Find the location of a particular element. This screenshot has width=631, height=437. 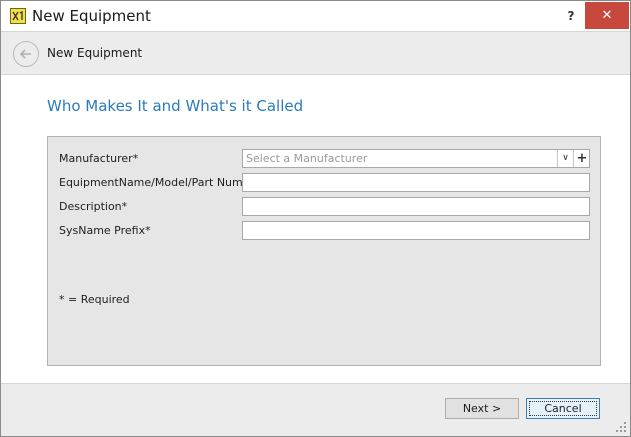

cancel-button: Cancel is located at coordinates (563, 408).